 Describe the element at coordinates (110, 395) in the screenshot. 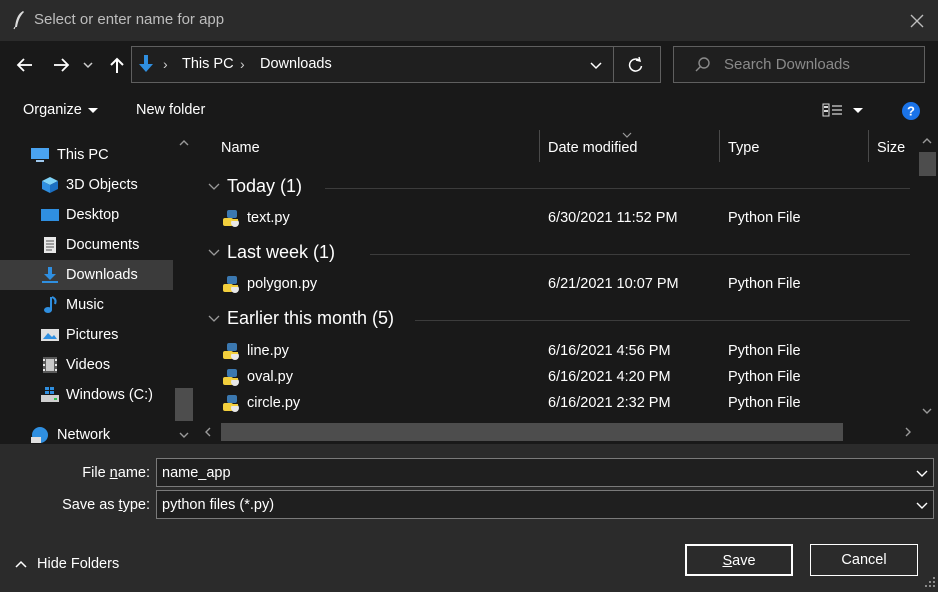

I see `sidebar-item-label: Windows (C:)` at that location.